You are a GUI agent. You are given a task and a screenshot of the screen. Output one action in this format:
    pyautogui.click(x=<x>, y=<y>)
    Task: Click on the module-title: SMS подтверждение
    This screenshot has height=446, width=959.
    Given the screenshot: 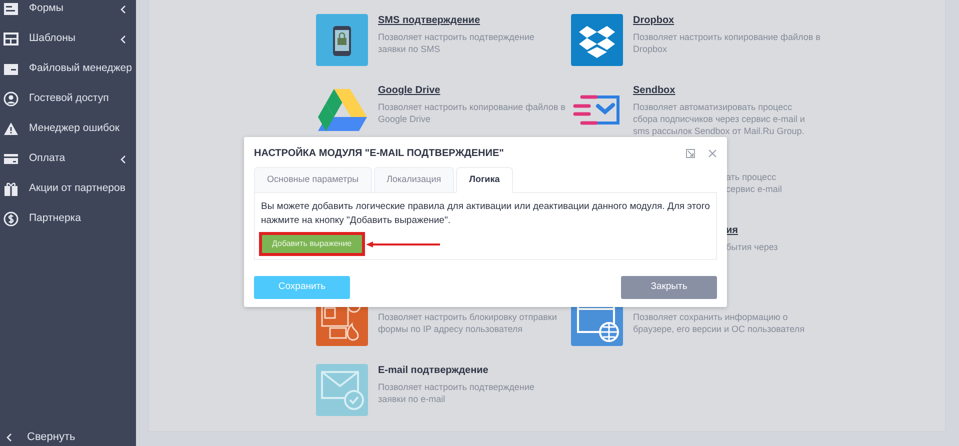 What is the action you would take?
    pyautogui.click(x=456, y=21)
    